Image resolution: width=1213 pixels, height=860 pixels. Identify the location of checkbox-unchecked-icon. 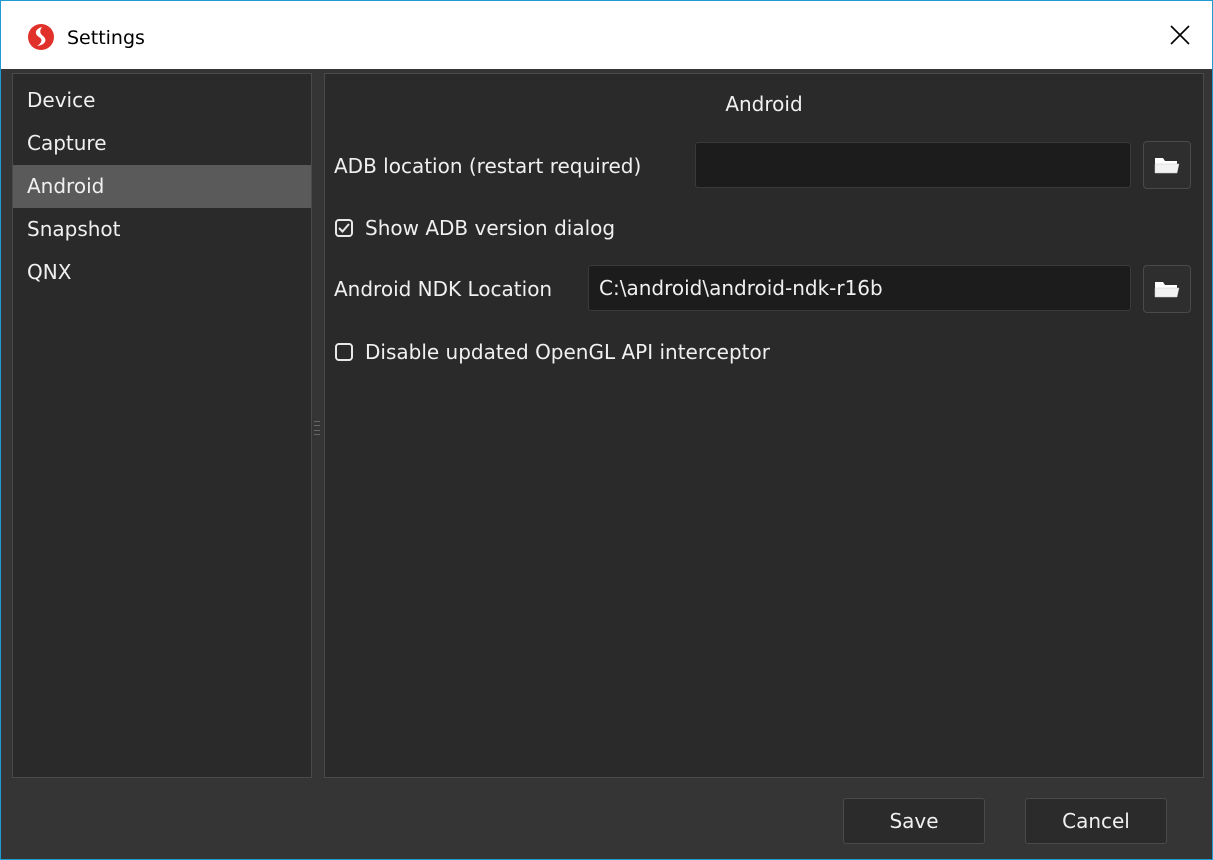
(344, 352).